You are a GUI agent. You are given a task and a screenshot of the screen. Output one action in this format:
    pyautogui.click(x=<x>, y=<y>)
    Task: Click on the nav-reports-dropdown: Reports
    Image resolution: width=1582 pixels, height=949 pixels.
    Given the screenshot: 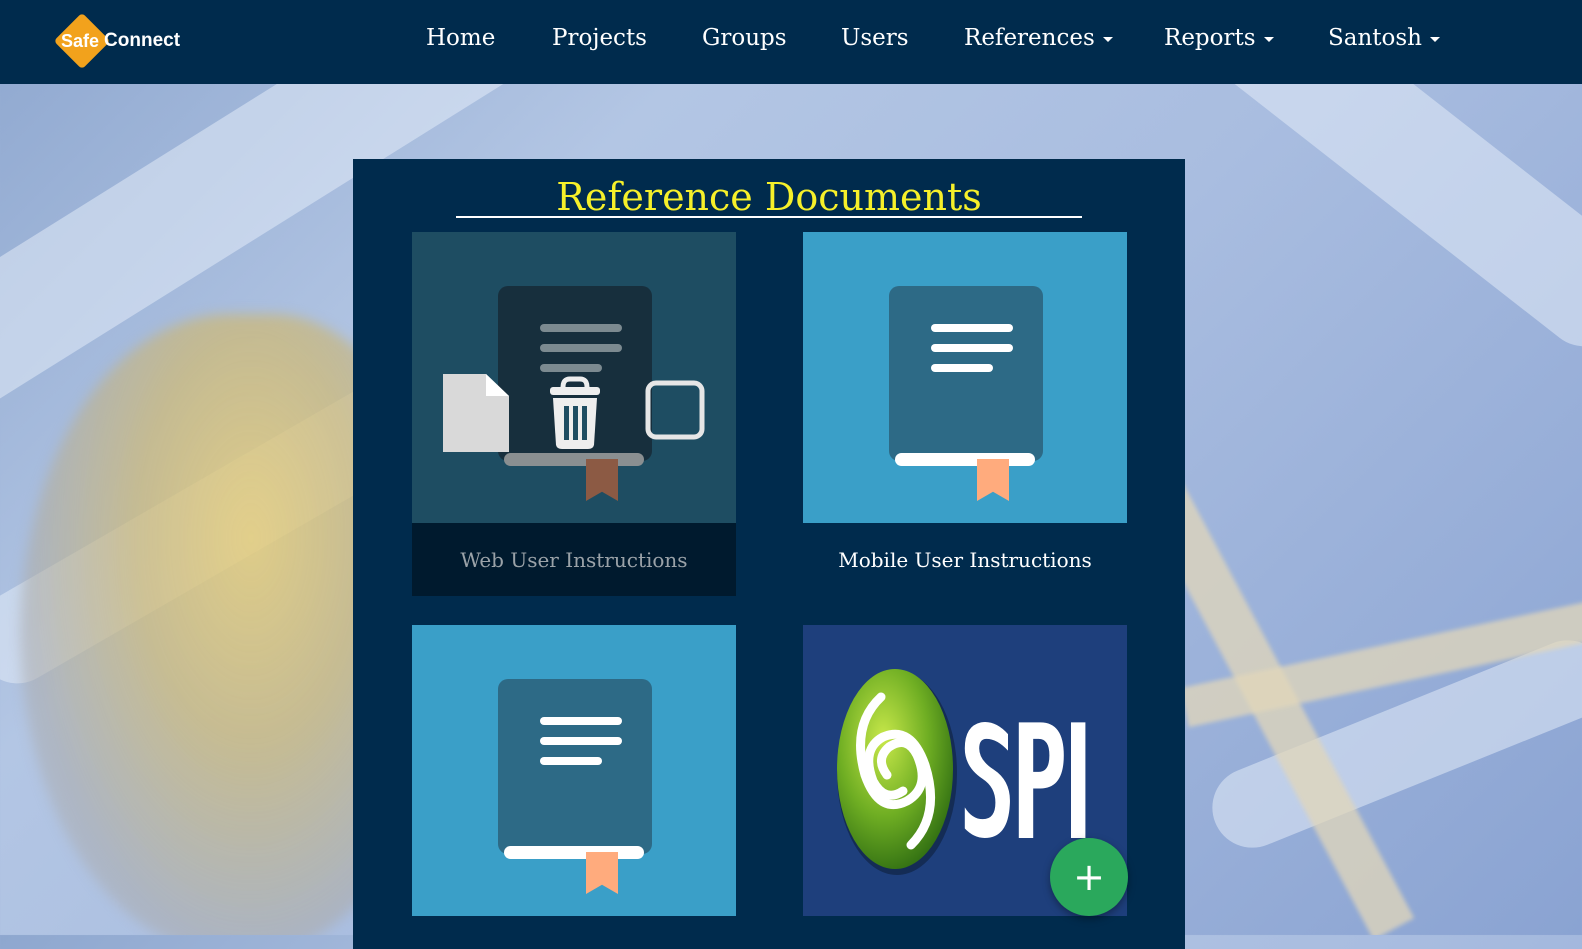 What is the action you would take?
    pyautogui.click(x=1219, y=38)
    